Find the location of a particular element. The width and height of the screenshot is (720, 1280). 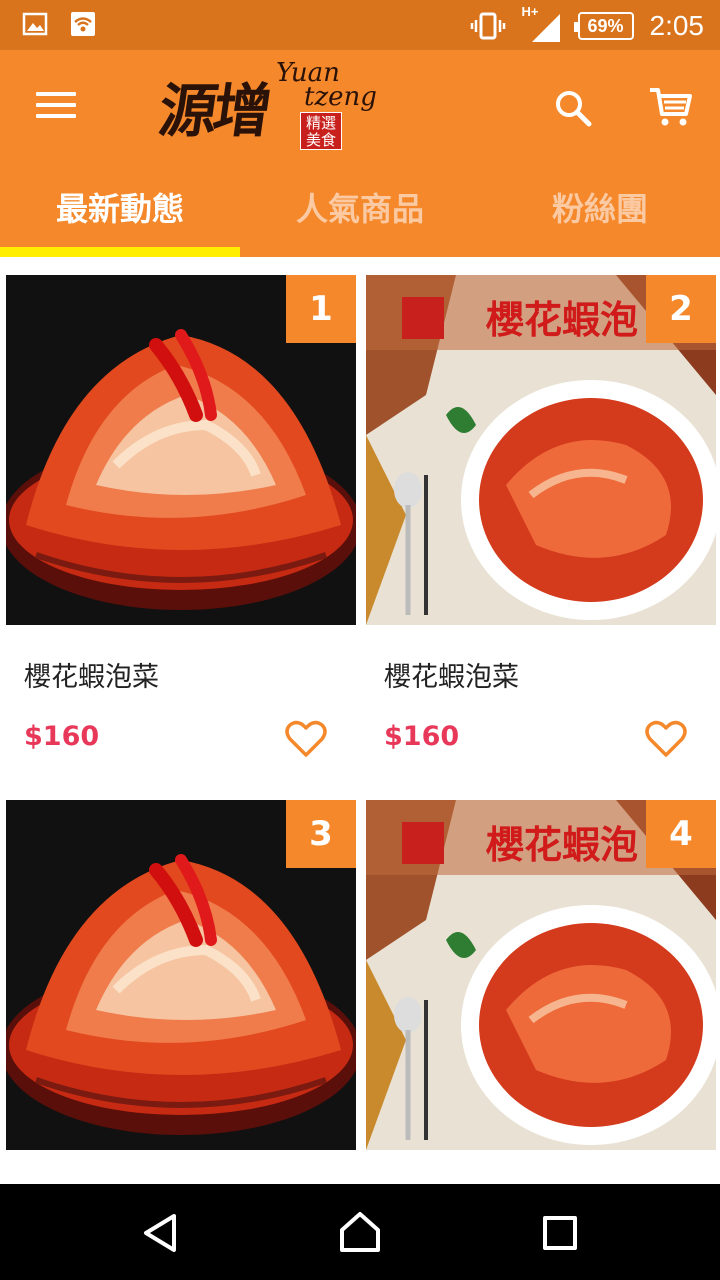

home-icon is located at coordinates (360, 1232).